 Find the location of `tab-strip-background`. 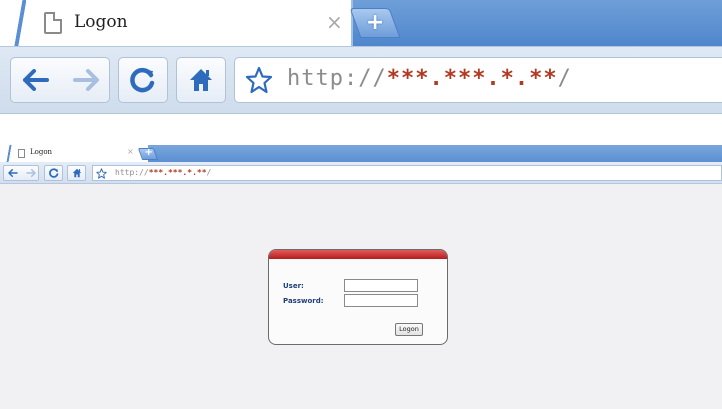

tab-strip-background is located at coordinates (435, 153).